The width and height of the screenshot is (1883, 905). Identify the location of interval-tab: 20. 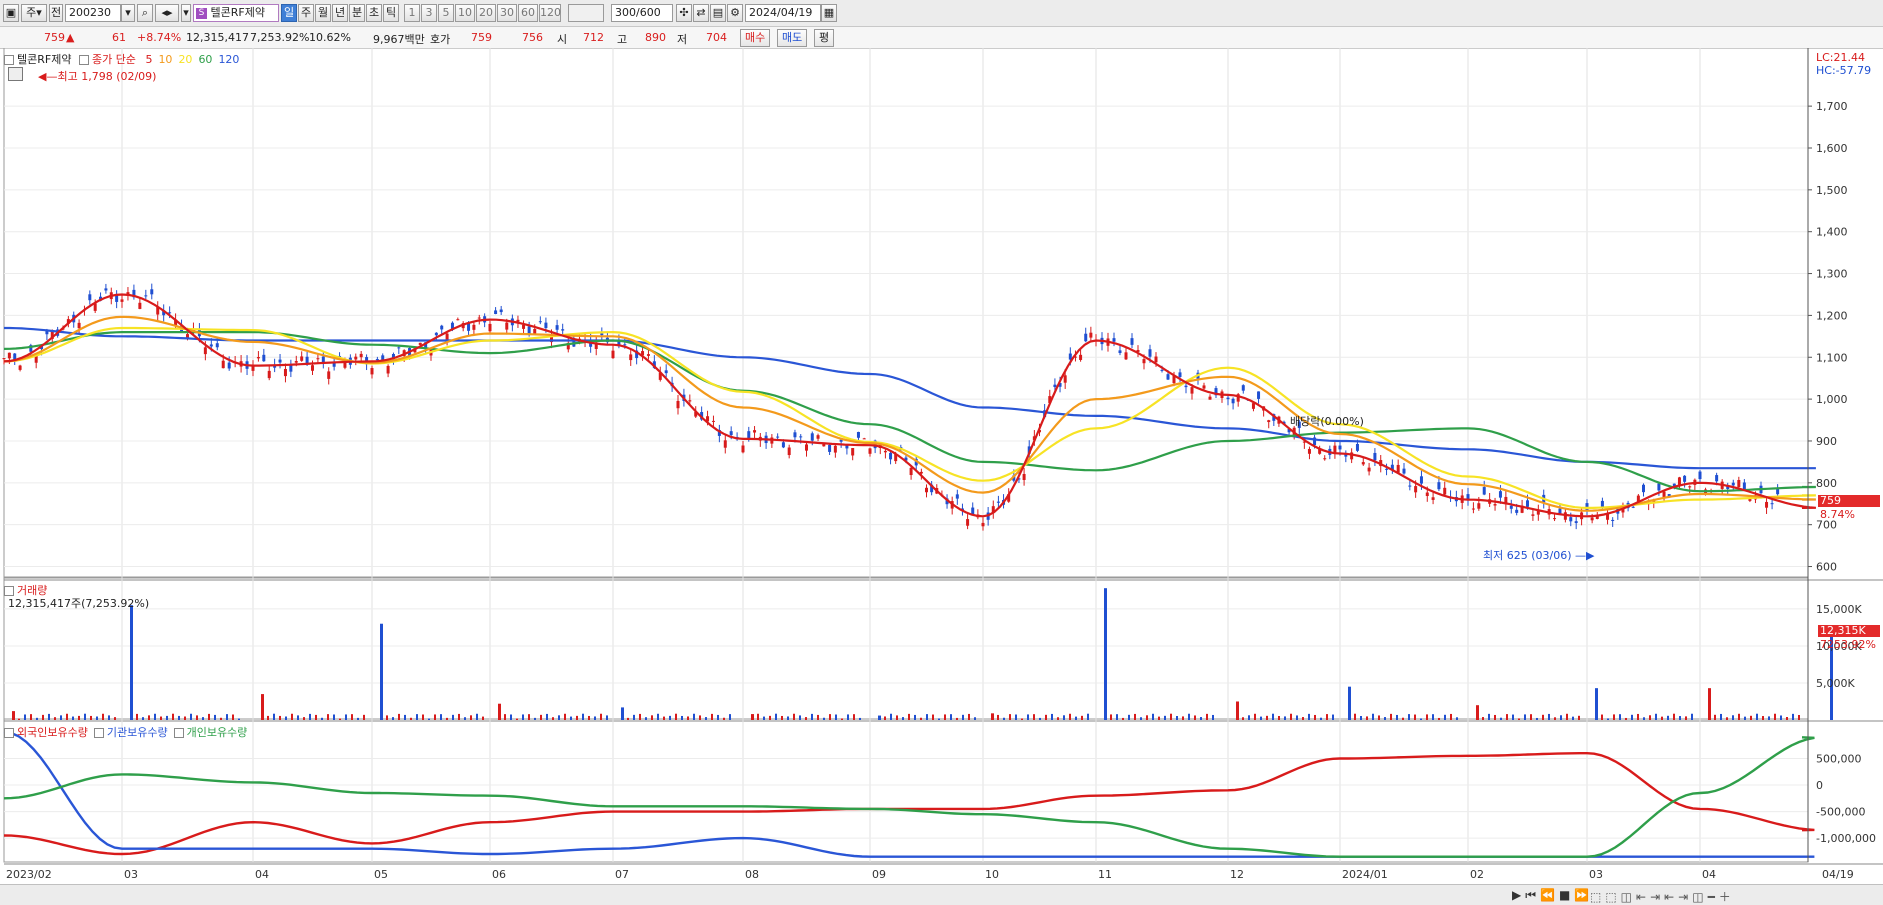
(486, 13).